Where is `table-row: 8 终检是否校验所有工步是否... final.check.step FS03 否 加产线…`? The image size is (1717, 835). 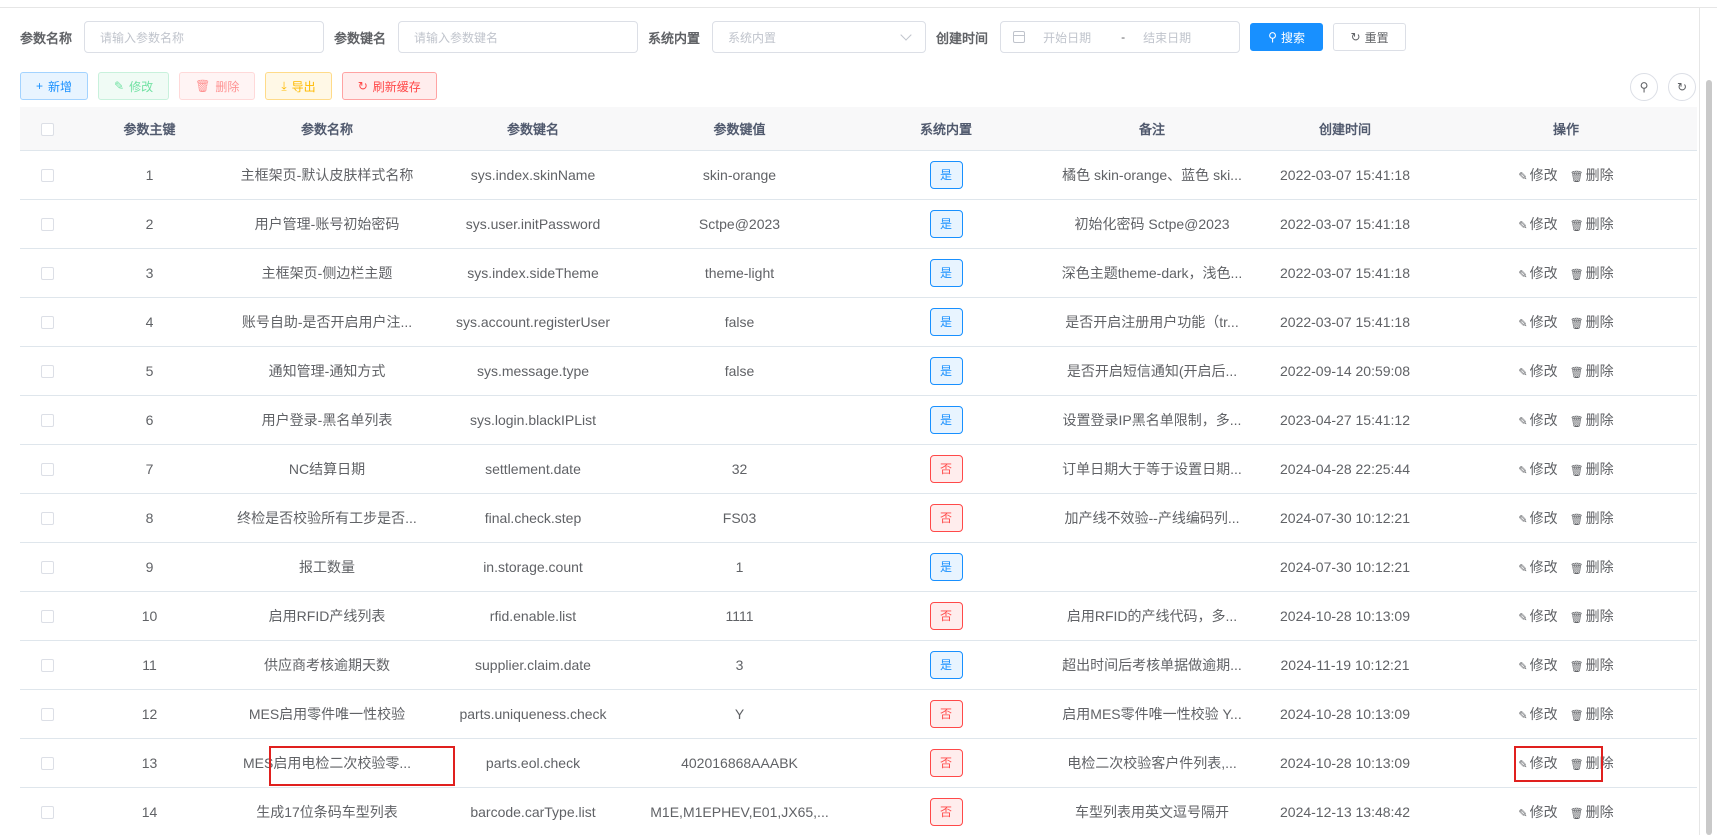
table-row: 8 终检是否校验所有工步是否... final.check.step FS03 否 加产线… is located at coordinates (858, 518).